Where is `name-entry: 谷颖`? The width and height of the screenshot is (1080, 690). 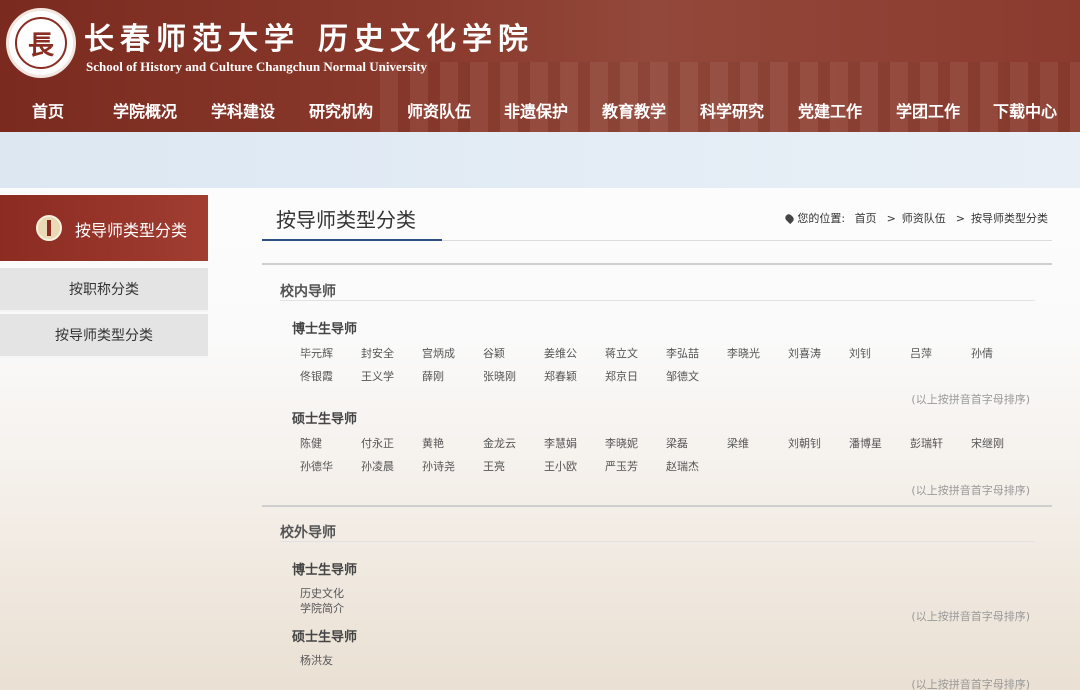 name-entry: 谷颖 is located at coordinates (494, 353).